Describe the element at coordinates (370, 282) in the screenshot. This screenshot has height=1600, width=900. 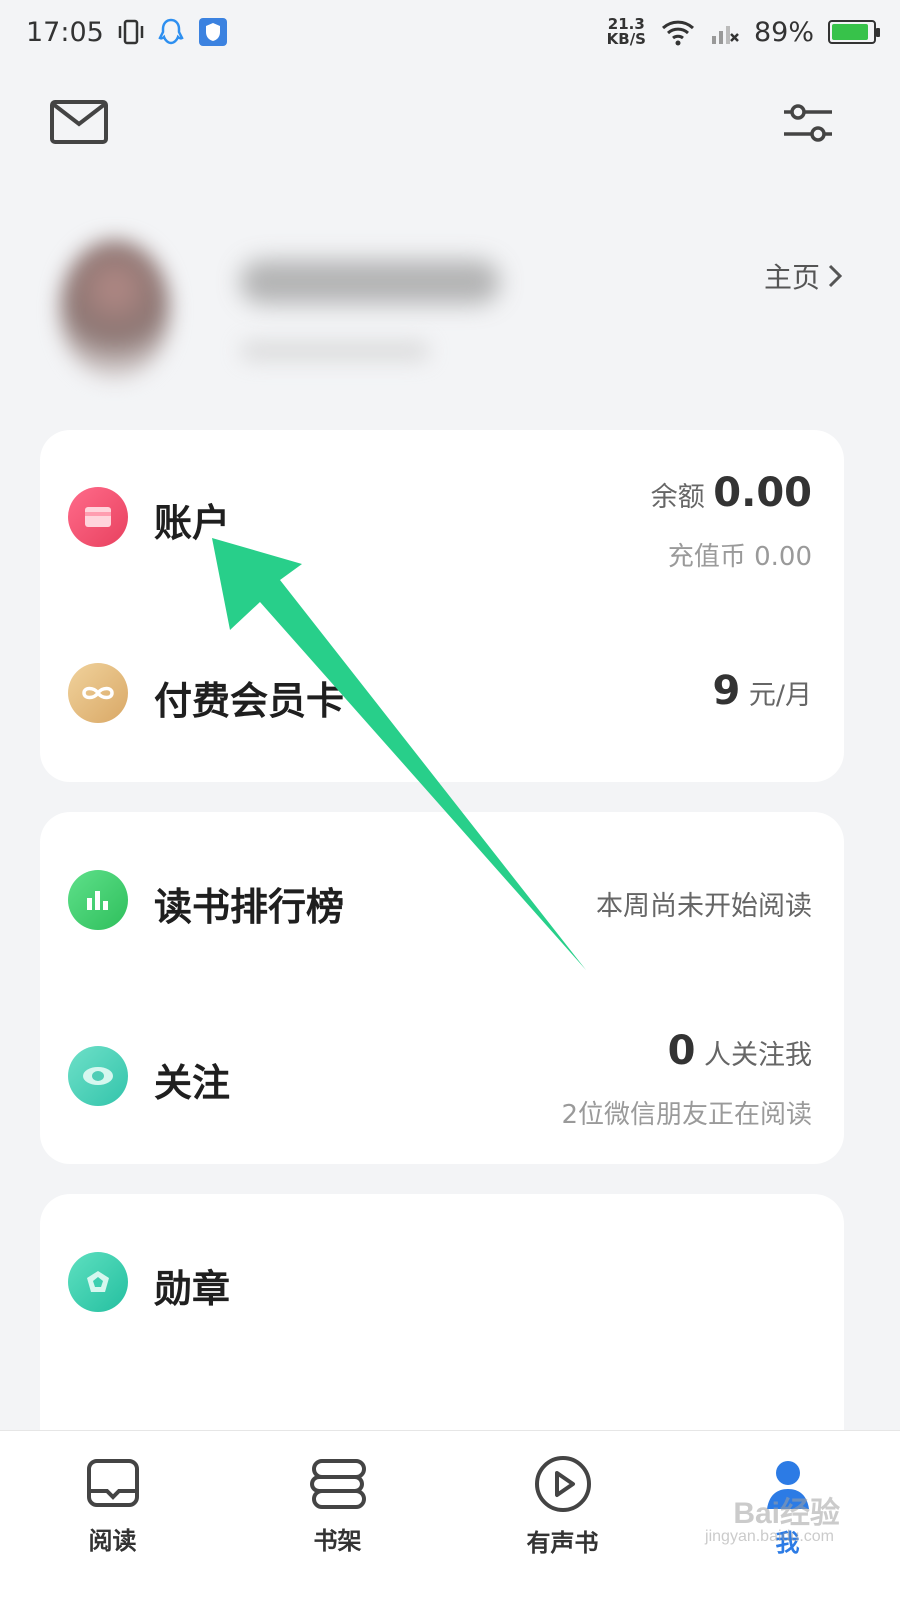
I see `username-blurred` at that location.